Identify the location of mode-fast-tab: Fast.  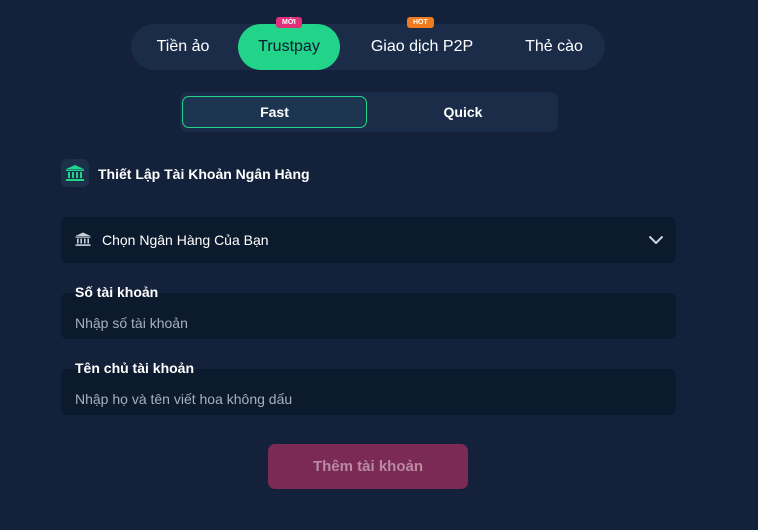
(274, 112).